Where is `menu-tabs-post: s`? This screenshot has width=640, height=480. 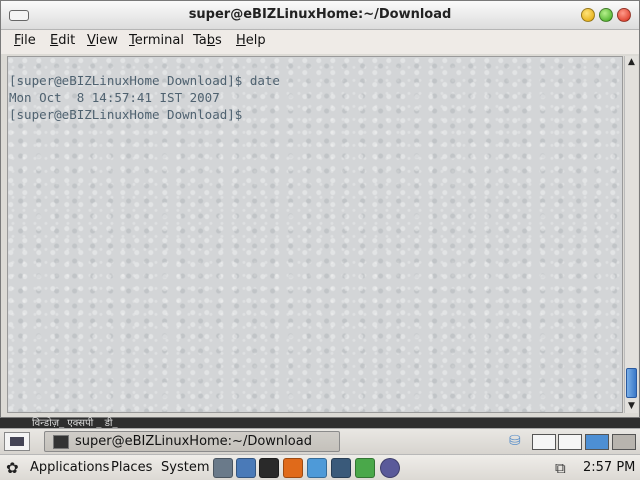
menu-tabs-post: s is located at coordinates (218, 40).